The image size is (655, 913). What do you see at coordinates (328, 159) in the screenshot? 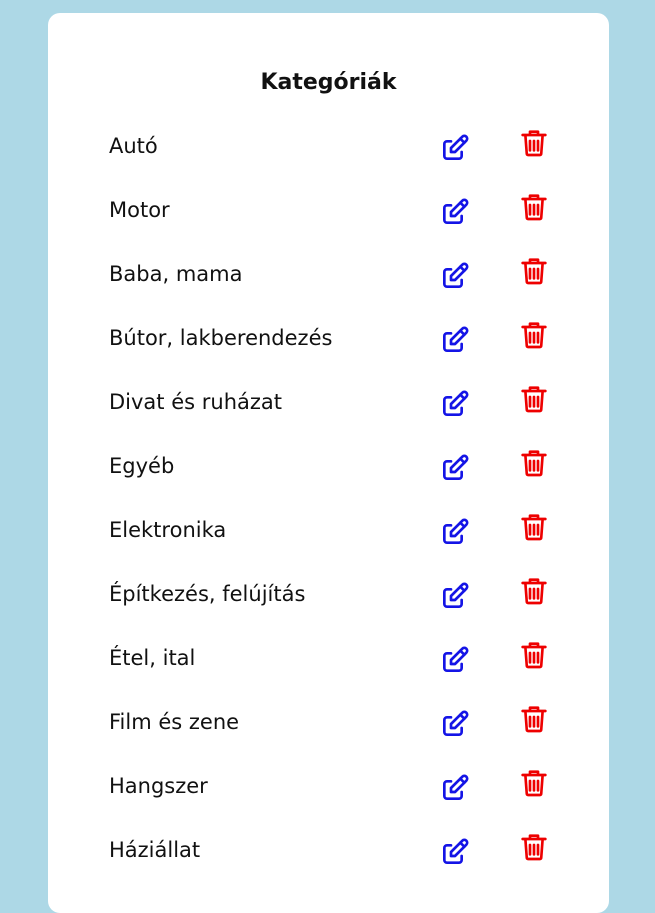
I see `category-row: Autó` at bounding box center [328, 159].